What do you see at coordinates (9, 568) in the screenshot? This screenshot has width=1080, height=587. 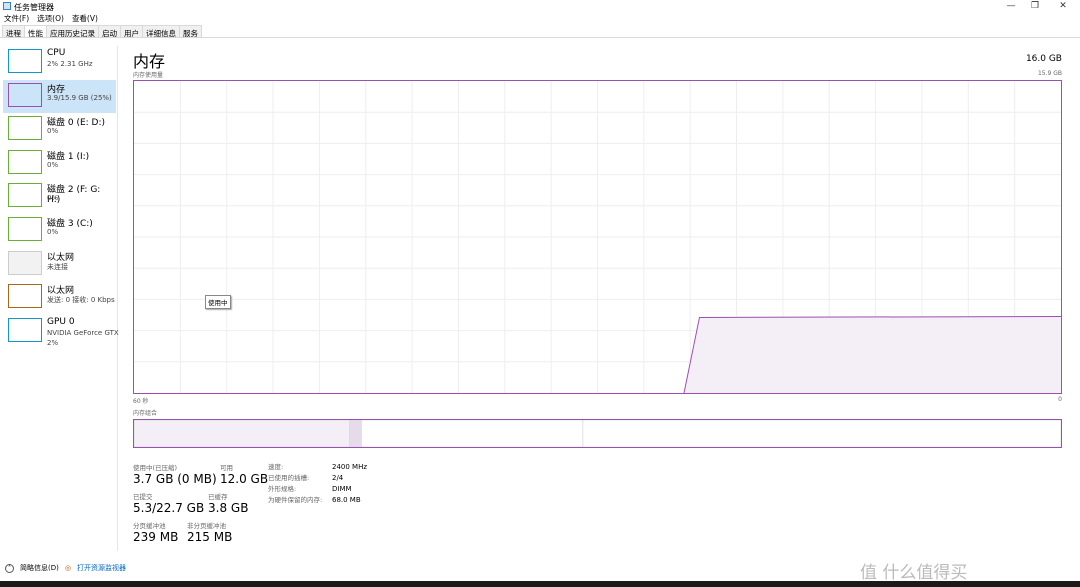 I see `chevron-up-icon: ˄` at bounding box center [9, 568].